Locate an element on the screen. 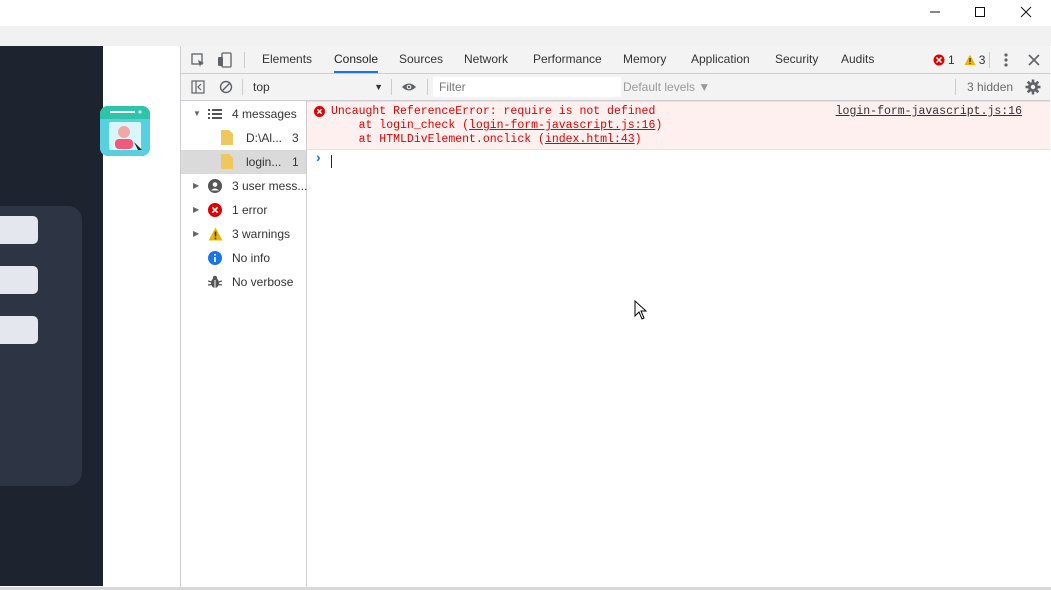 The width and height of the screenshot is (1051, 590). console-prompt-icon: › is located at coordinates (318, 157).